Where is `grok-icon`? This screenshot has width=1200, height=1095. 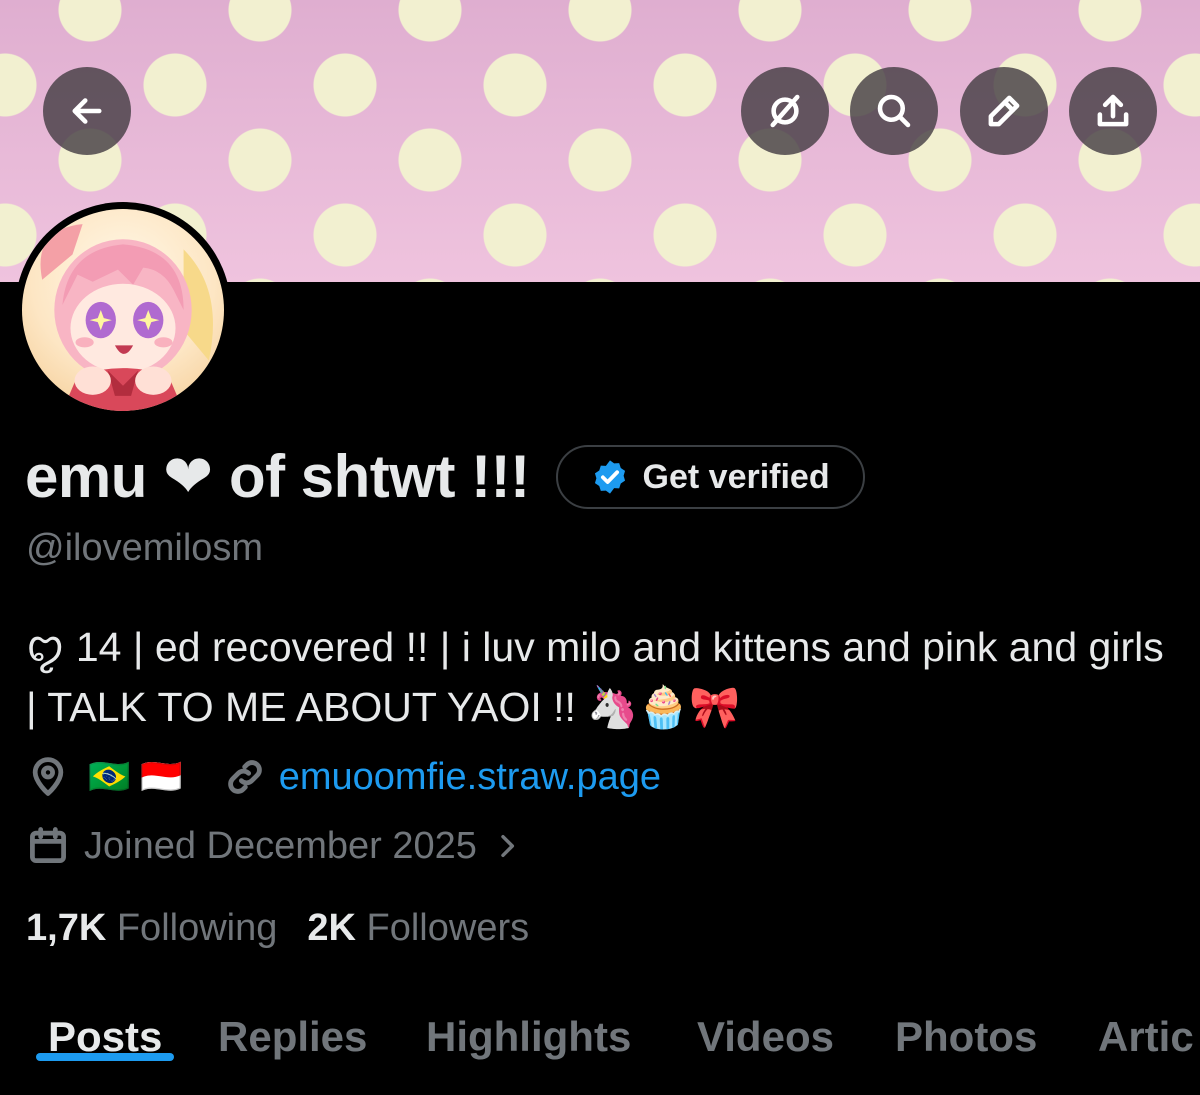 grok-icon is located at coordinates (785, 111).